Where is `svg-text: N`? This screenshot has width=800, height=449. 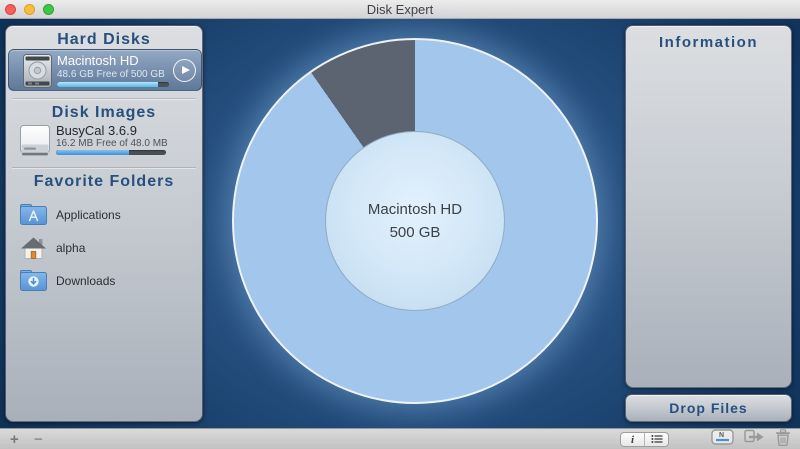 svg-text: N is located at coordinates (721, 435).